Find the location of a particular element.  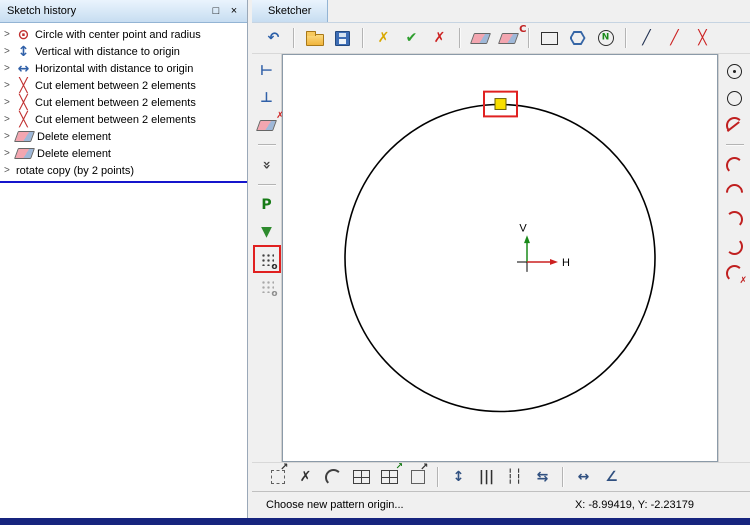

angle-dimension-icon: ∠ is located at coordinates (611, 477).